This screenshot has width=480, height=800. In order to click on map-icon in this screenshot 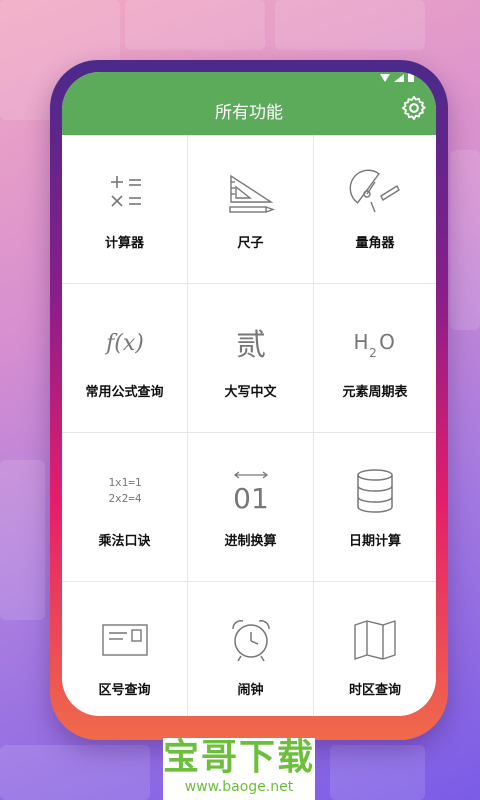, I will do `click(375, 639)`.